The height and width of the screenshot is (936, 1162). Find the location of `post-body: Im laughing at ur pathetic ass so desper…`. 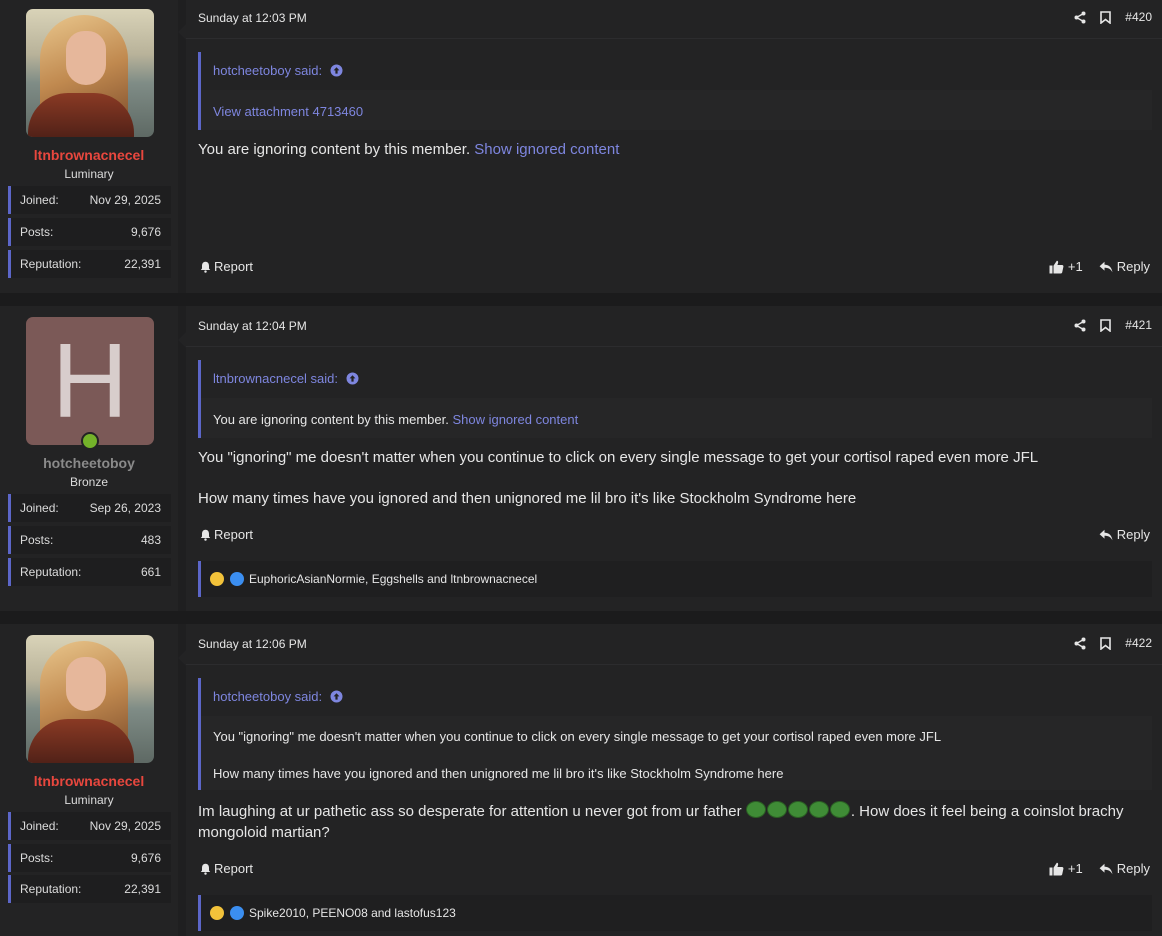

post-body: Im laughing at ur pathetic ass so desper… is located at coordinates (661, 821).